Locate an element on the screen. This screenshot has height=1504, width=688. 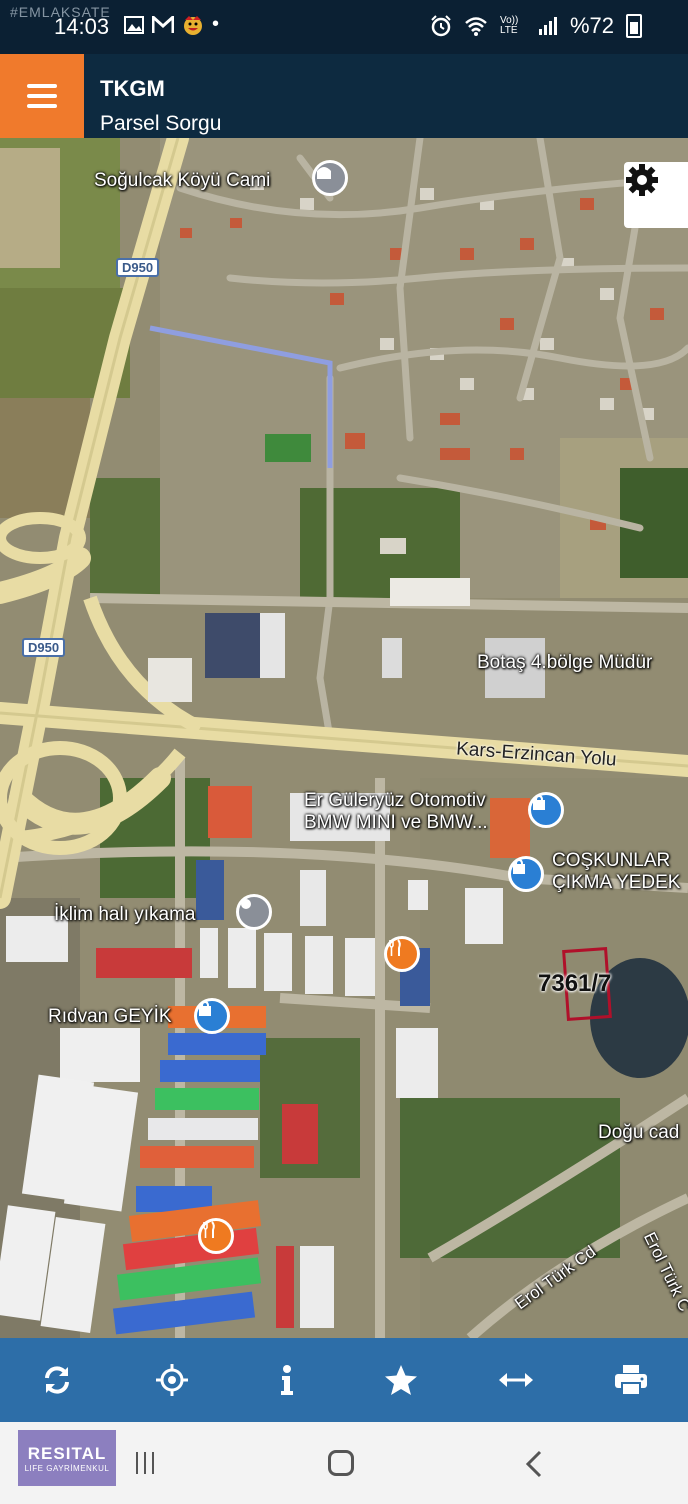
status-bar: #EMLAKSATE 14:03 • Vo)) LTE %72 is located at coordinates (344, 27).